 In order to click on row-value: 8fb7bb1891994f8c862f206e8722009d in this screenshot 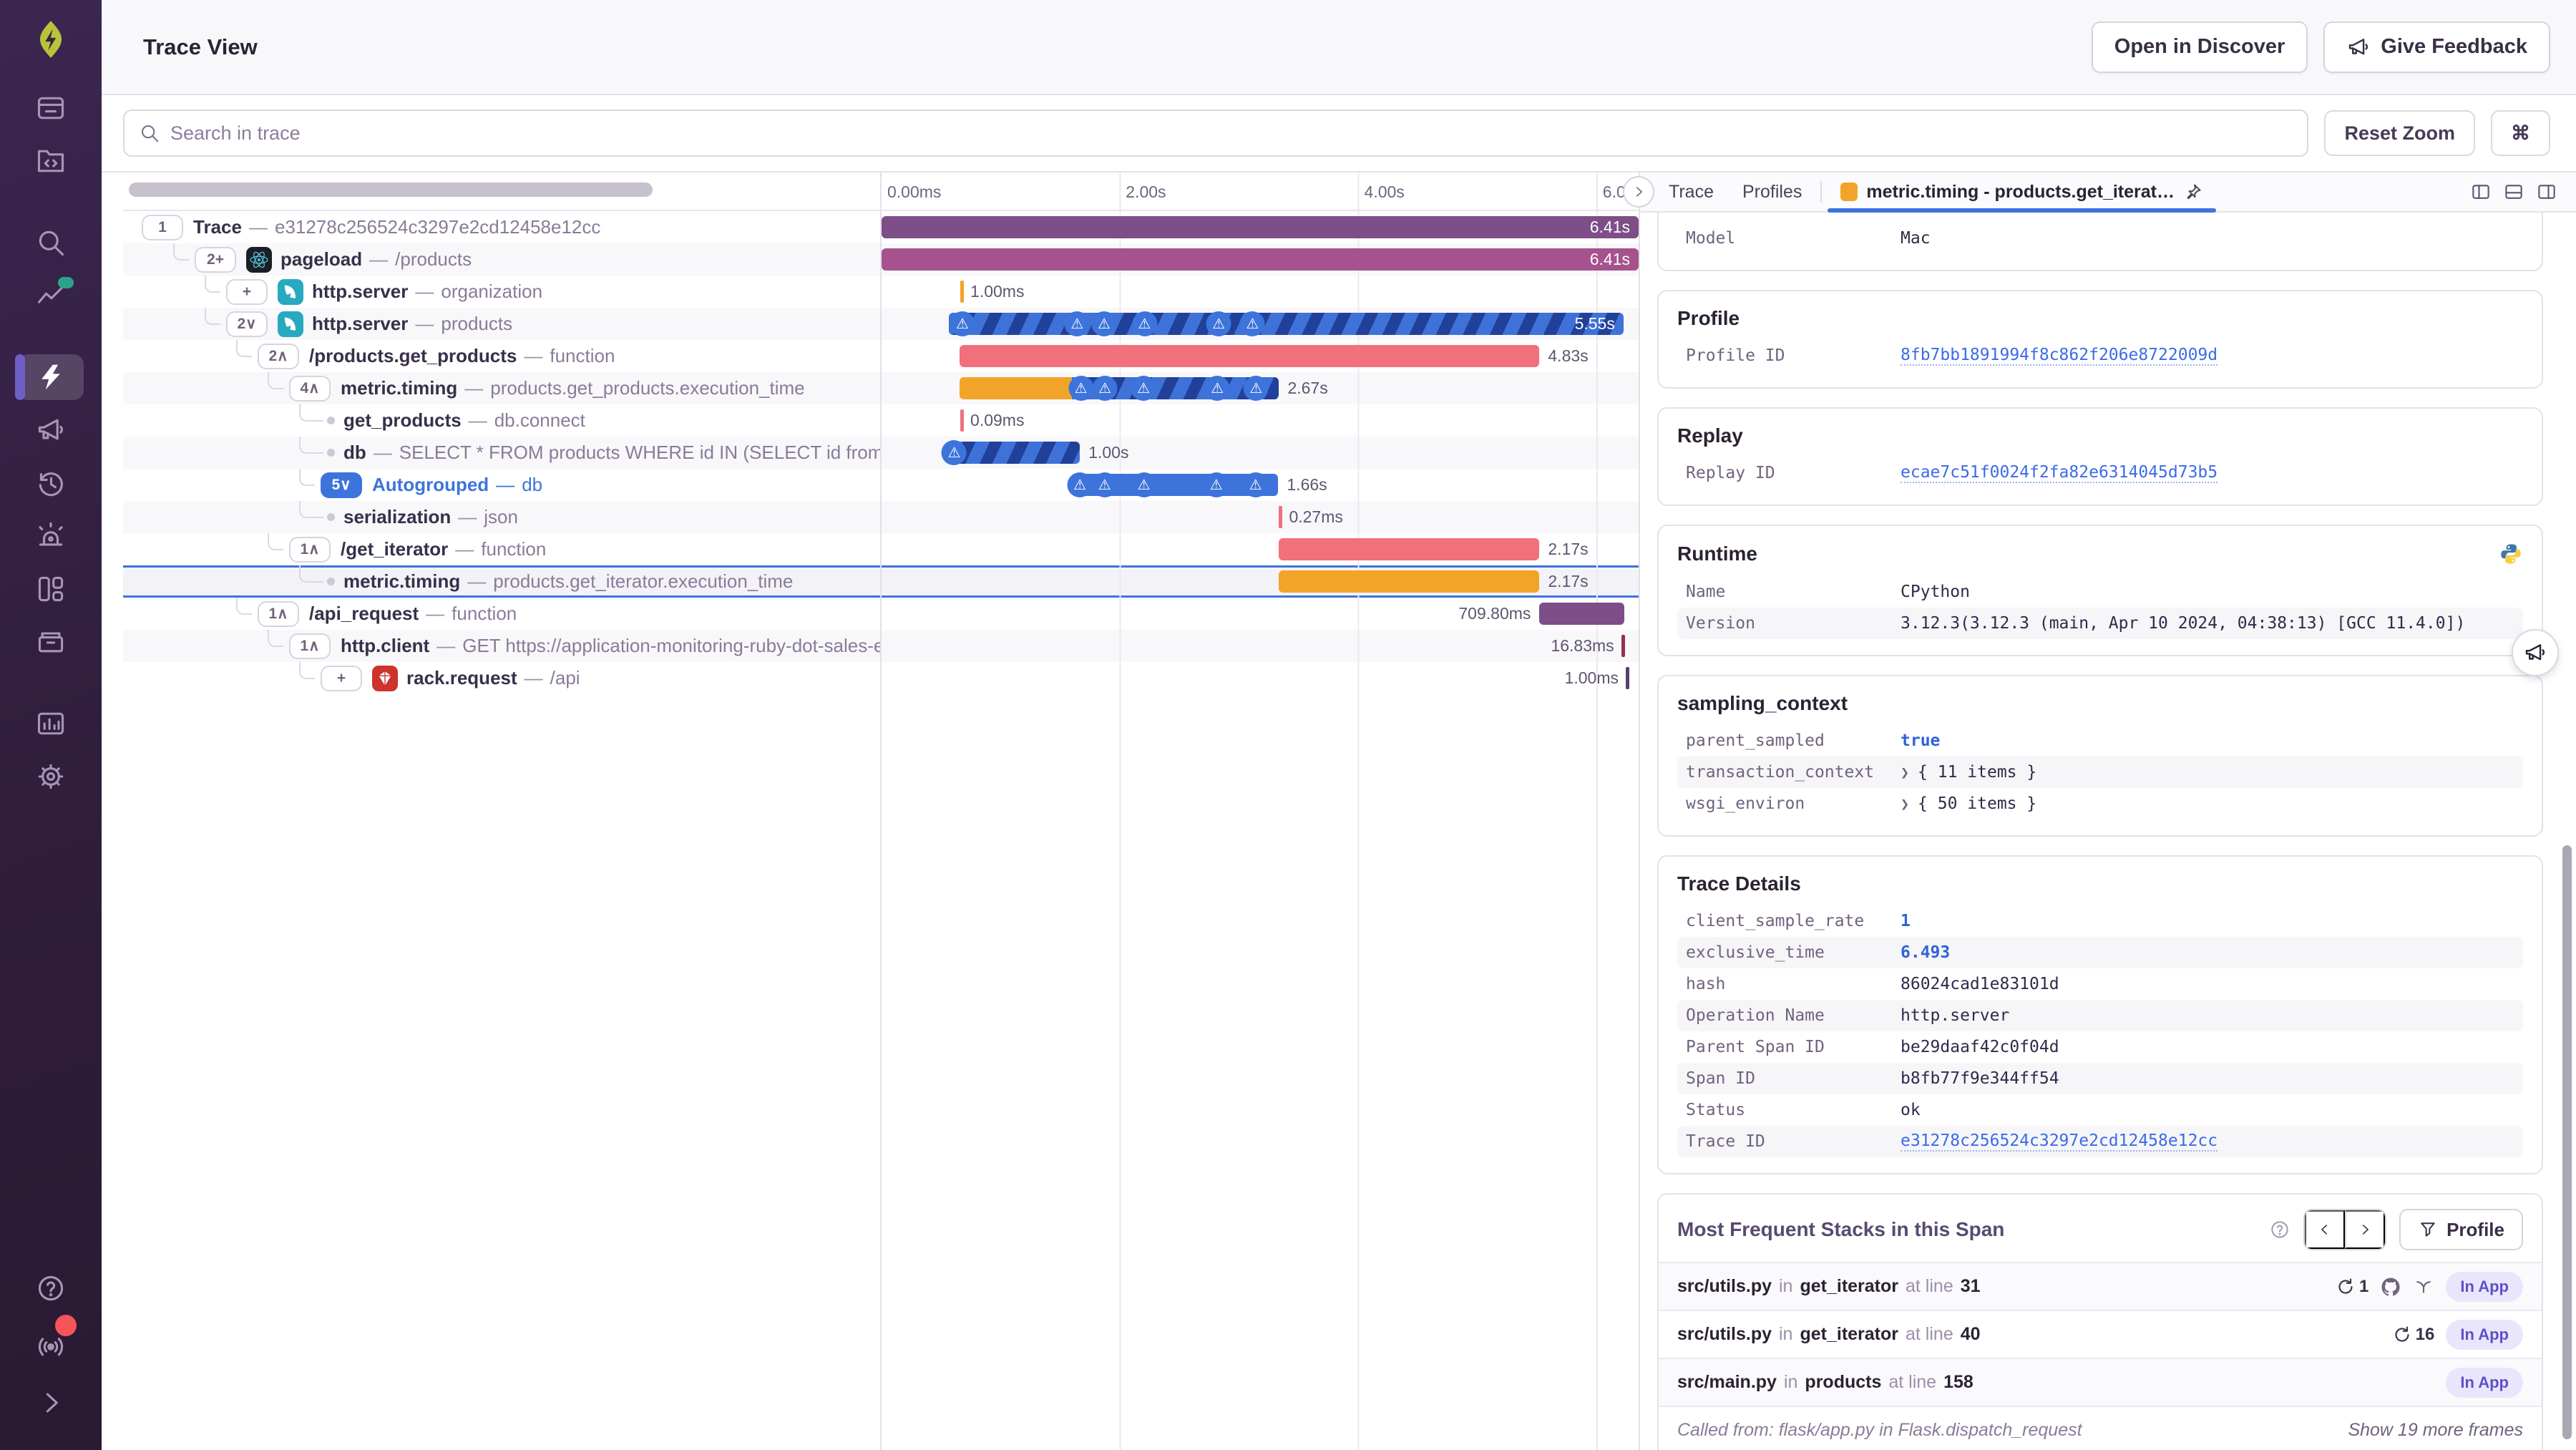, I will do `click(2059, 356)`.